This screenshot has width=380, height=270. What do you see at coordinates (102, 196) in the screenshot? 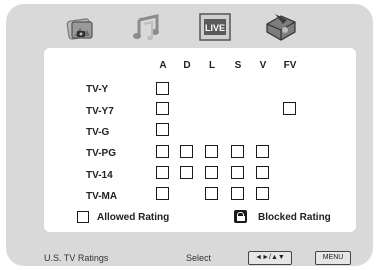
I see `rating-label-tv-ma: TV-MA` at bounding box center [102, 196].